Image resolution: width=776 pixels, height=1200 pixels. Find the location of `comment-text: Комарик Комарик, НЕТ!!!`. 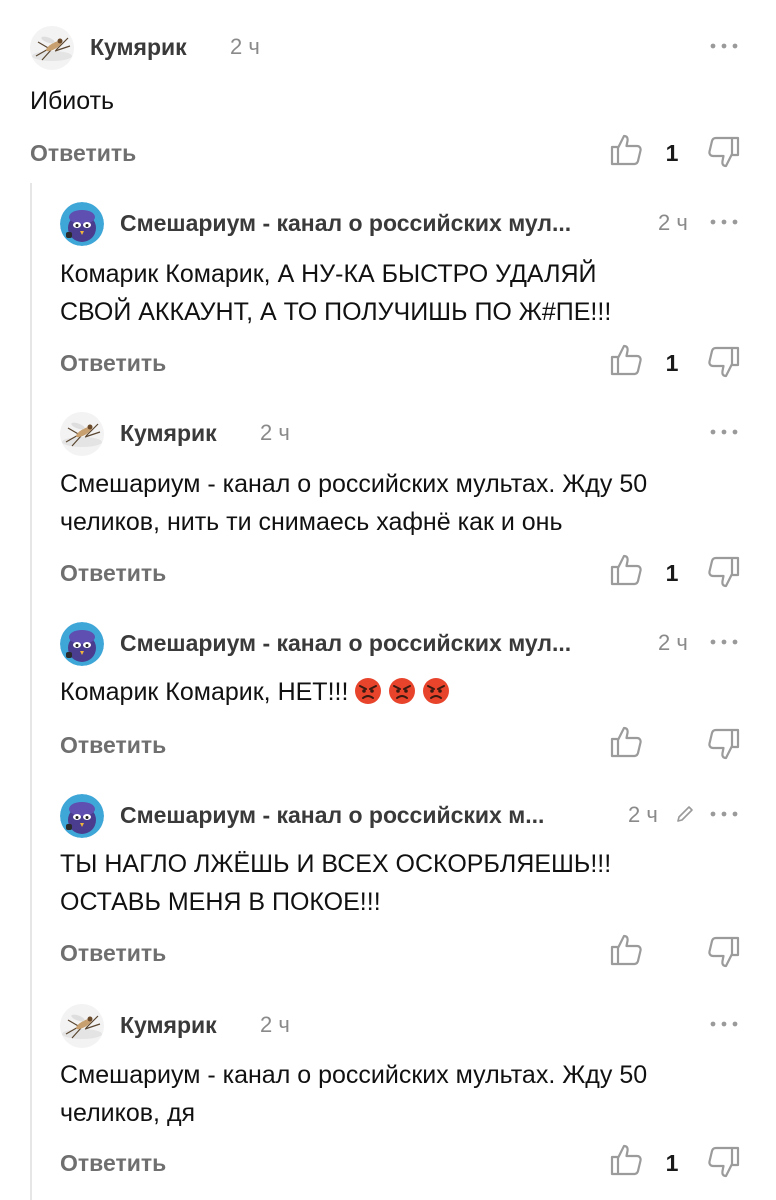

comment-text: Комарик Комарик, НЕТ!!! is located at coordinates (255, 692).